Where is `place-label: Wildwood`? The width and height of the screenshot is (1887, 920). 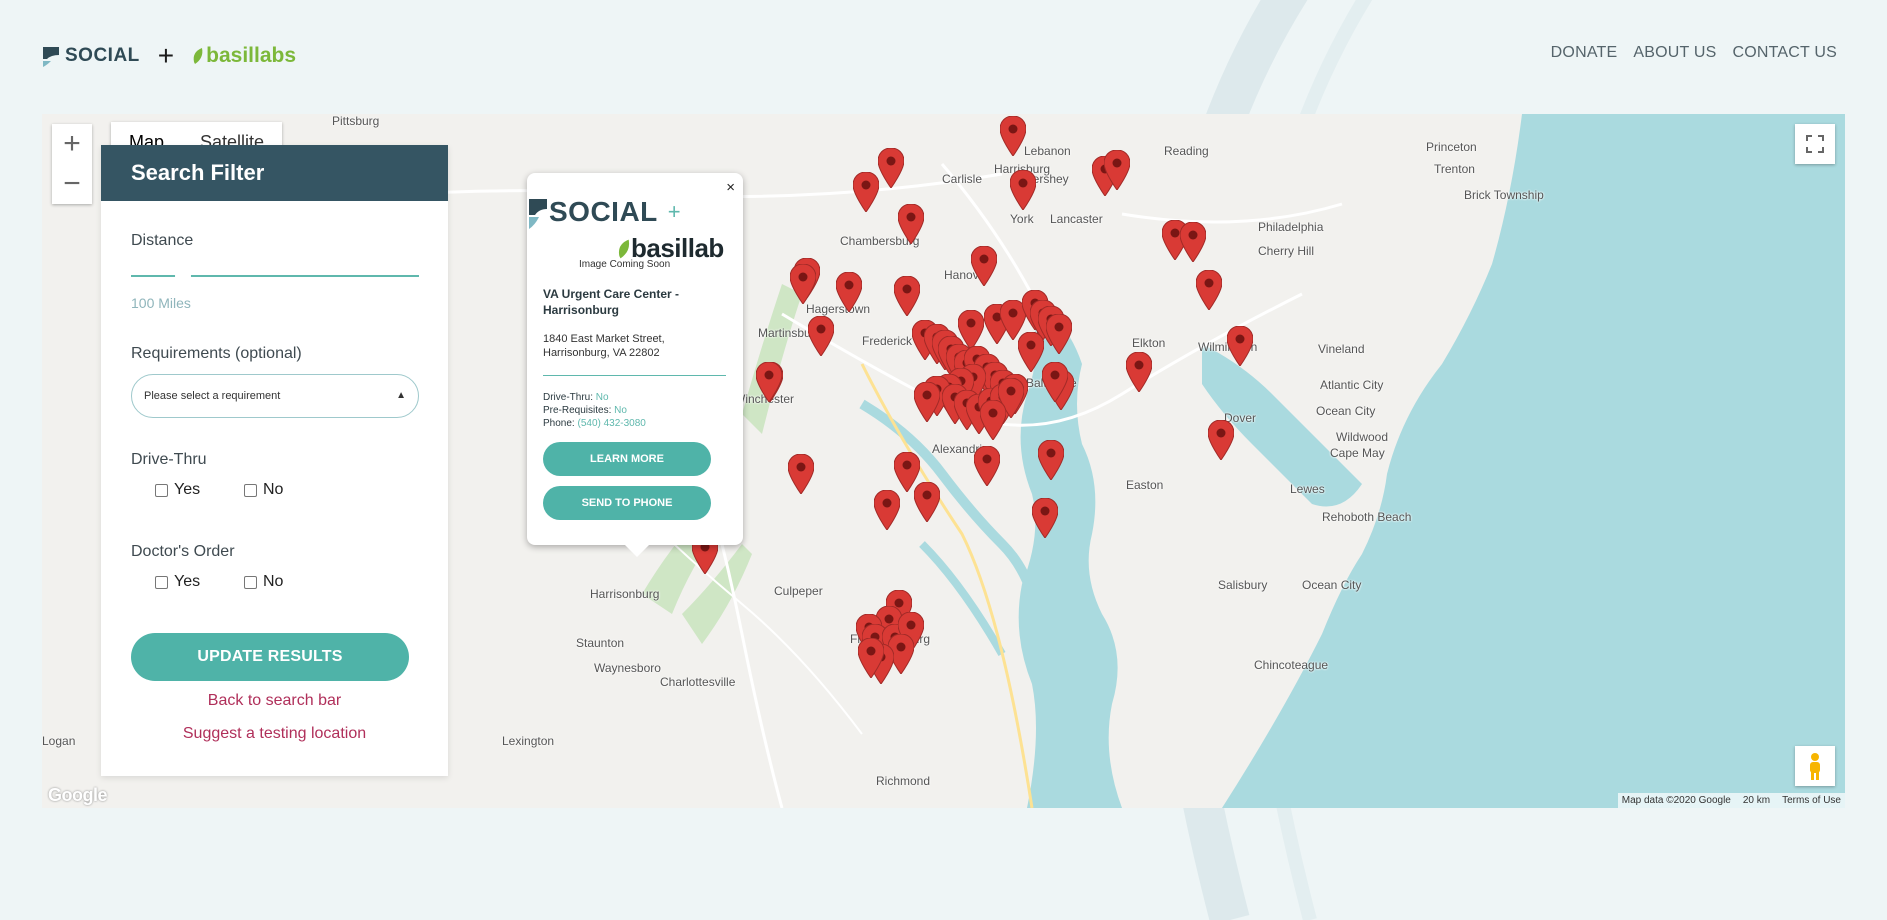
place-label: Wildwood is located at coordinates (1362, 437).